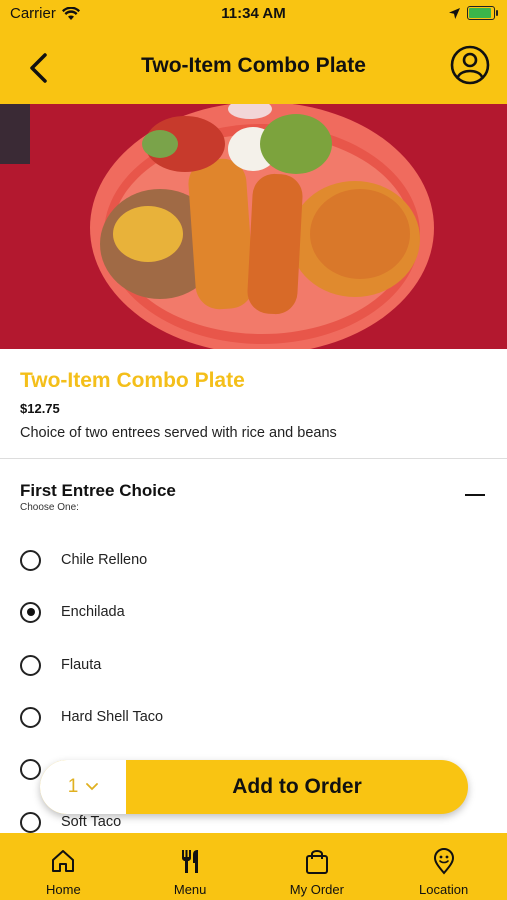 The image size is (507, 900). What do you see at coordinates (81, 665) in the screenshot?
I see `option-label: Flauta` at bounding box center [81, 665].